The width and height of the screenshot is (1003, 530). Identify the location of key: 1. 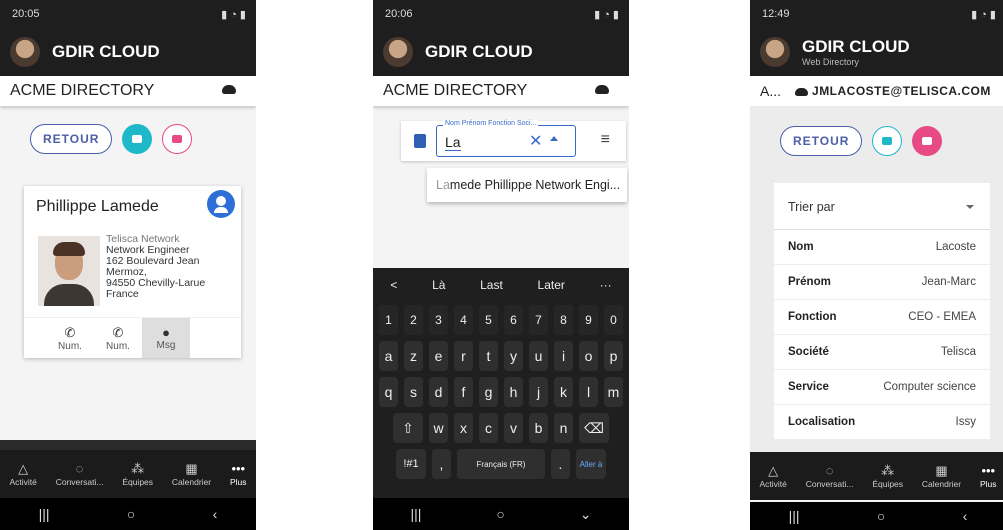
(388, 320).